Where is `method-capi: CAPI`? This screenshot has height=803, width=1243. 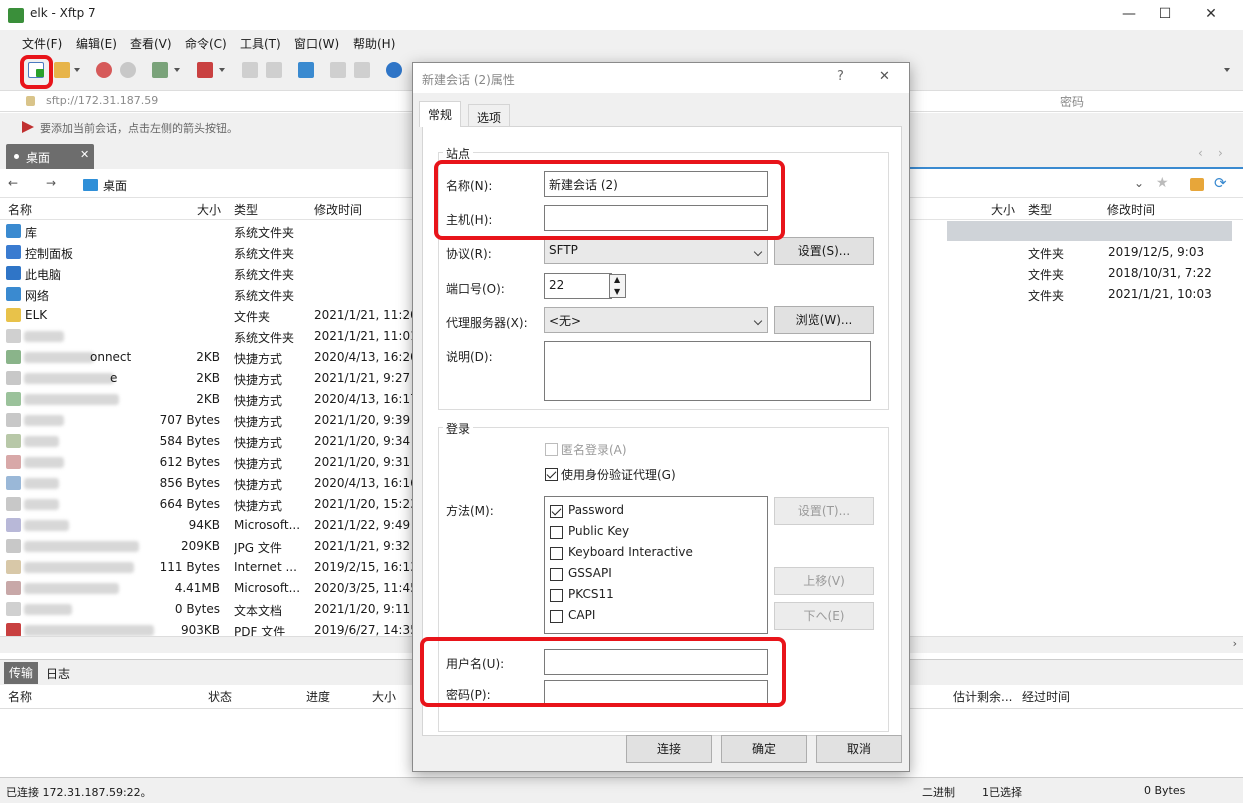
method-capi: CAPI is located at coordinates (657, 617).